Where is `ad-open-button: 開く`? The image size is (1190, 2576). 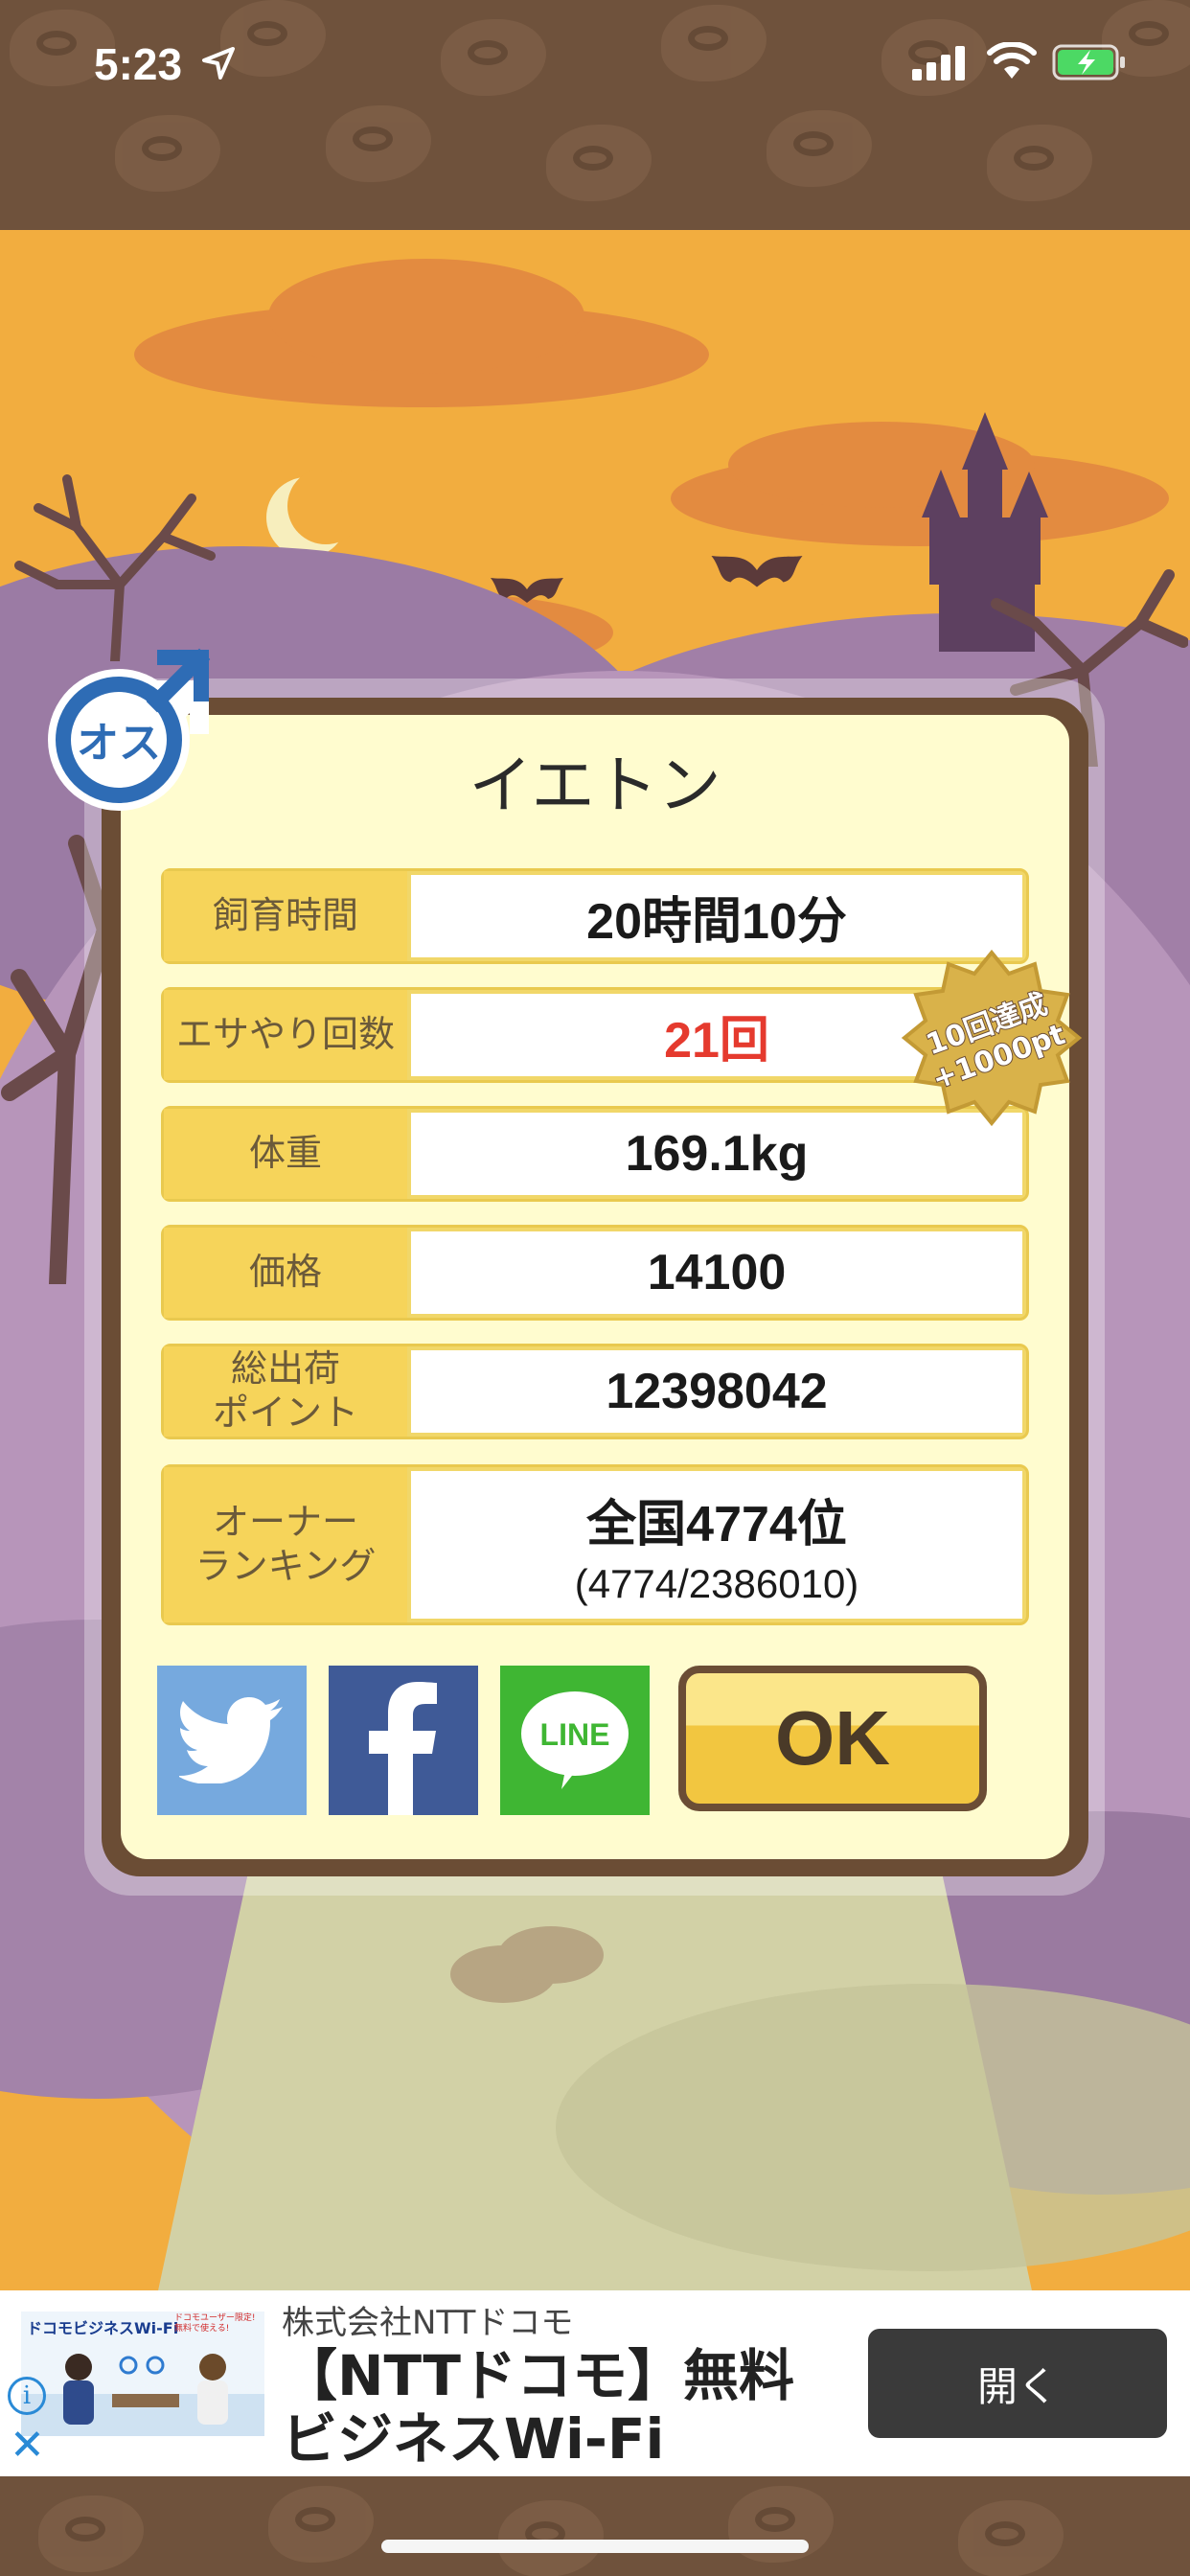 ad-open-button: 開く is located at coordinates (1017, 2383).